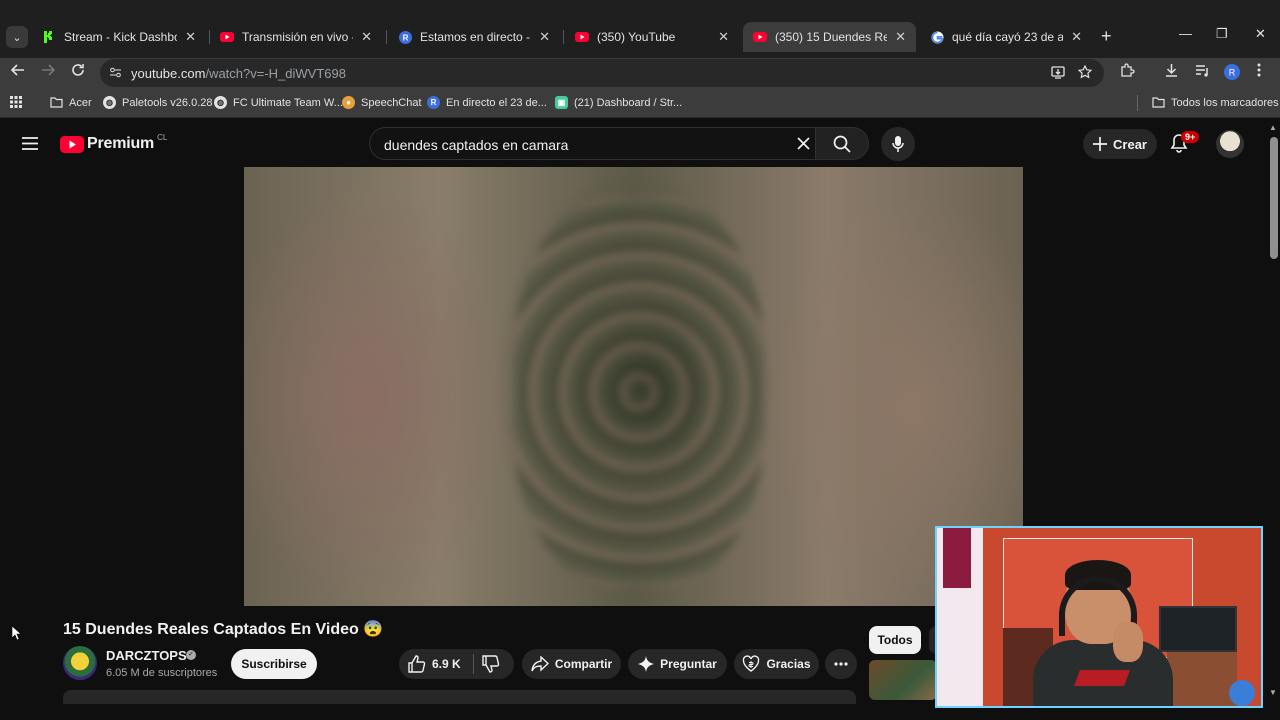 The height and width of the screenshot is (720, 1280). I want to click on webcam-overlay, so click(1099, 617).